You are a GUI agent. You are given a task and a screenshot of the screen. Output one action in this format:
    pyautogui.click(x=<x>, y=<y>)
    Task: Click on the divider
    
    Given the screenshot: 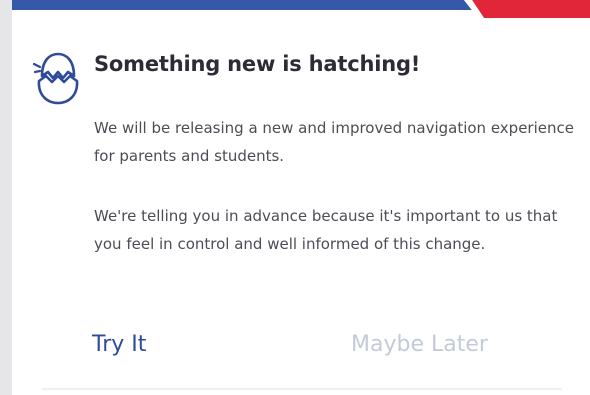 What is the action you would take?
    pyautogui.click(x=302, y=389)
    